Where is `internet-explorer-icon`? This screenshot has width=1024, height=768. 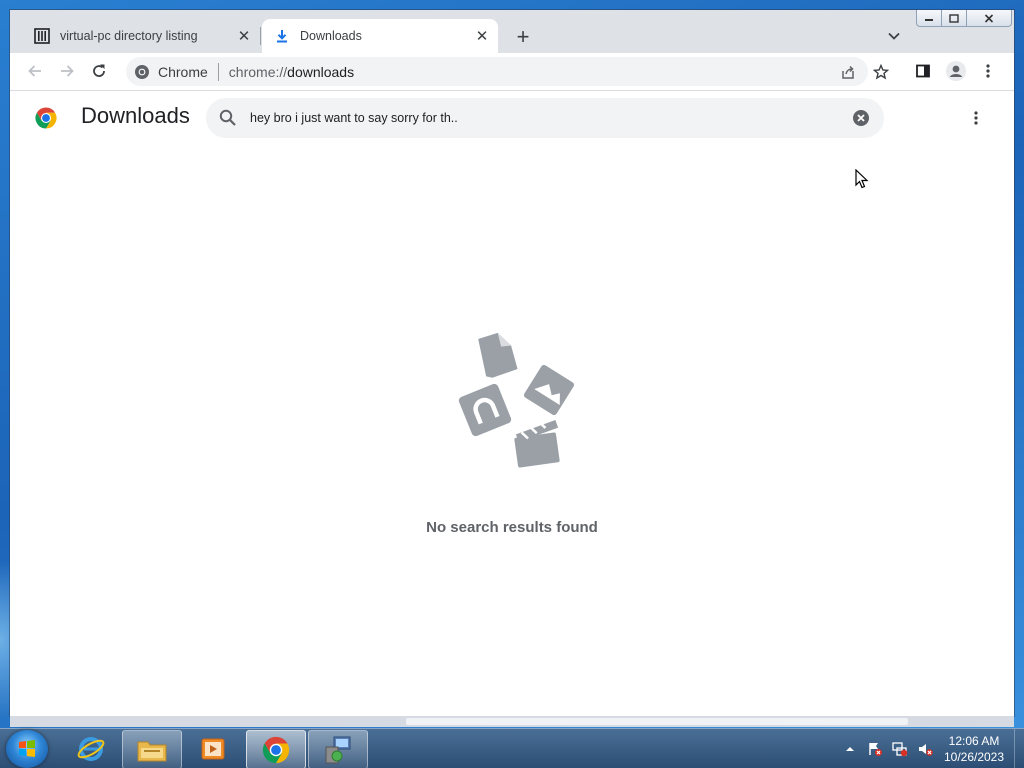 internet-explorer-icon is located at coordinates (91, 748).